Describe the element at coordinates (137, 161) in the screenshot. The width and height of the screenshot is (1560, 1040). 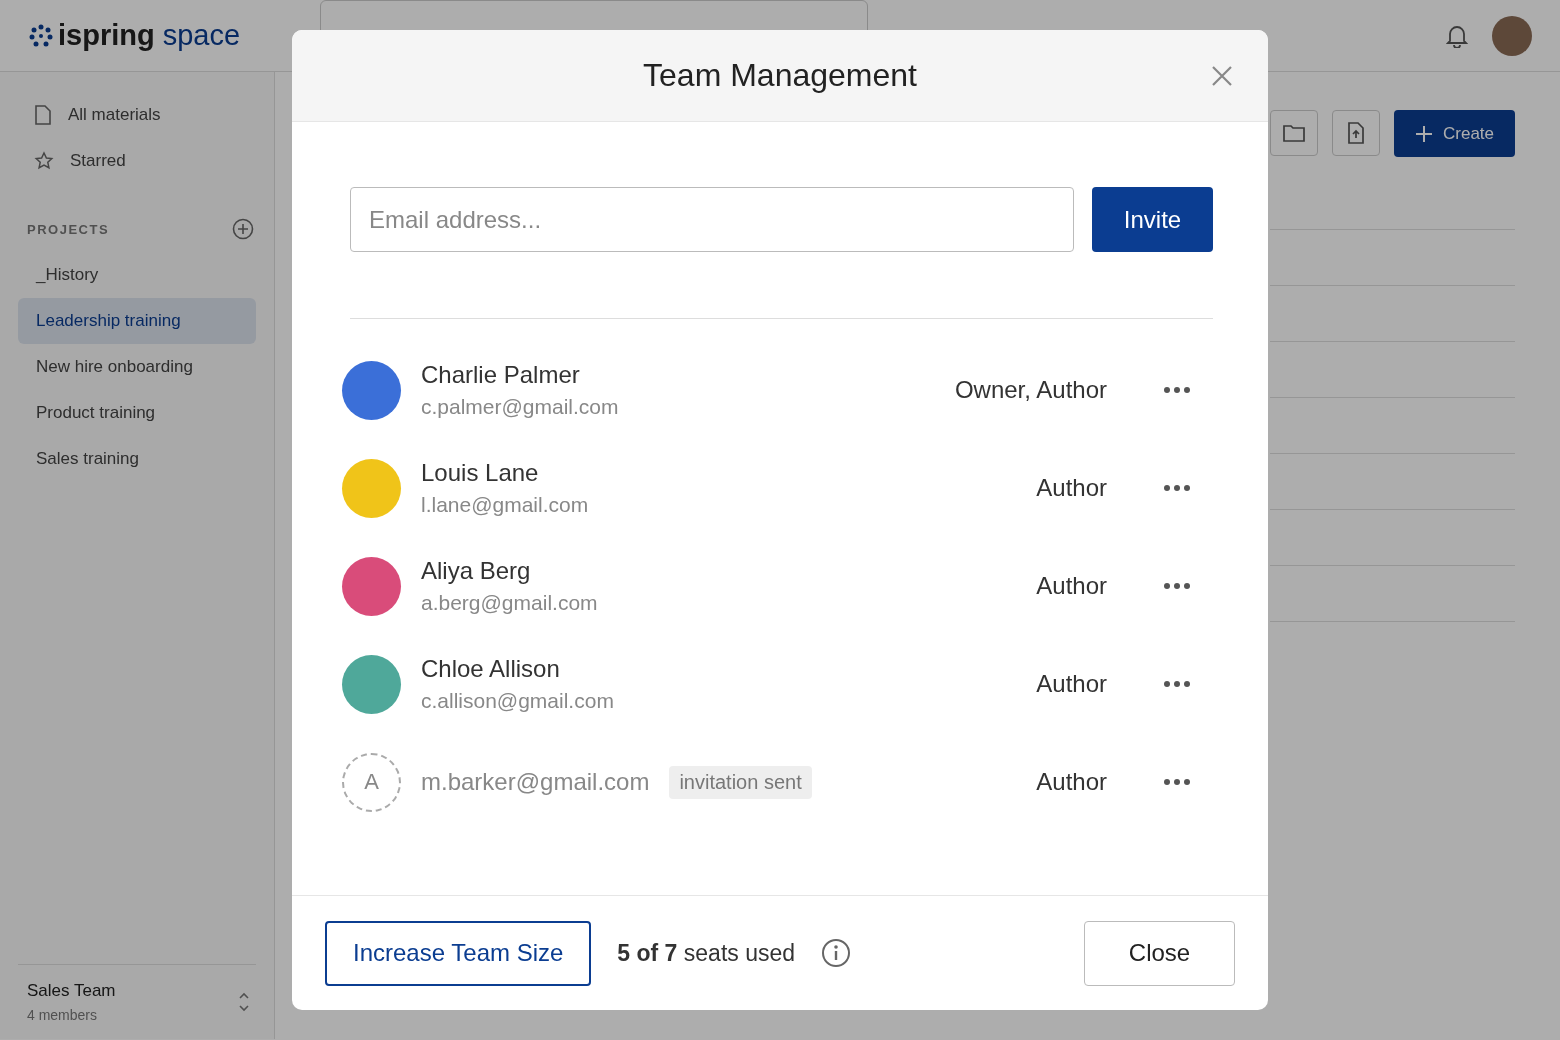
I see `sidebar-item: Starred` at that location.